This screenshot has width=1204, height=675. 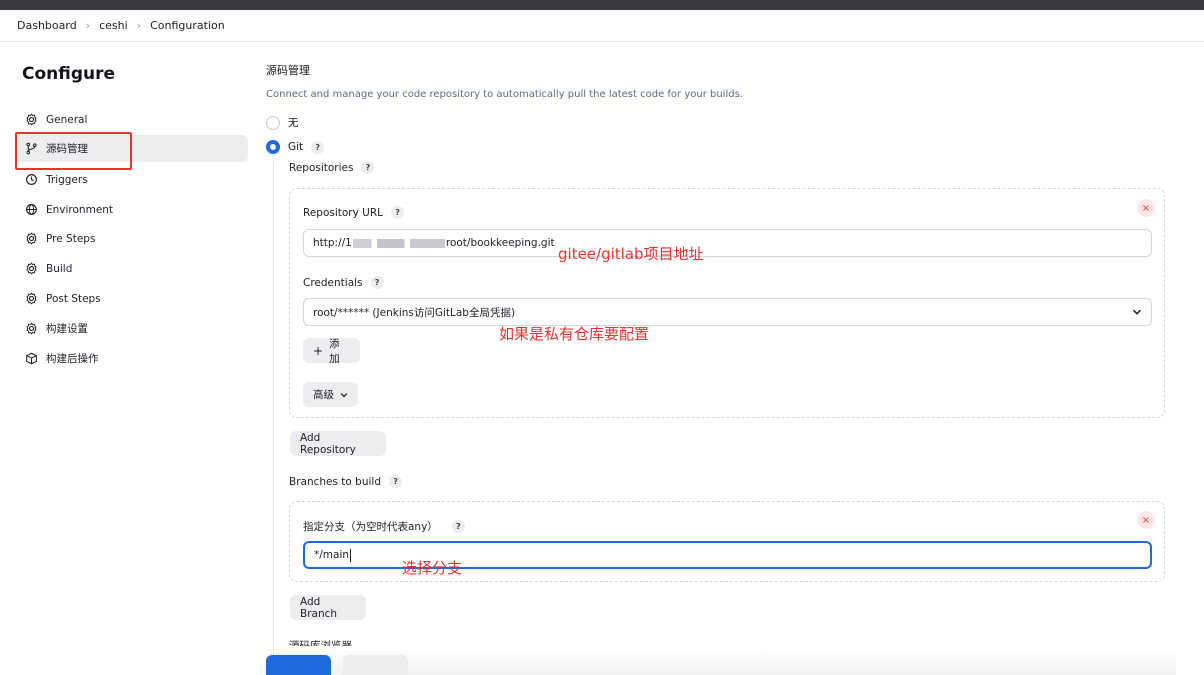 I want to click on credentials-label: Credentials ?, so click(x=343, y=282).